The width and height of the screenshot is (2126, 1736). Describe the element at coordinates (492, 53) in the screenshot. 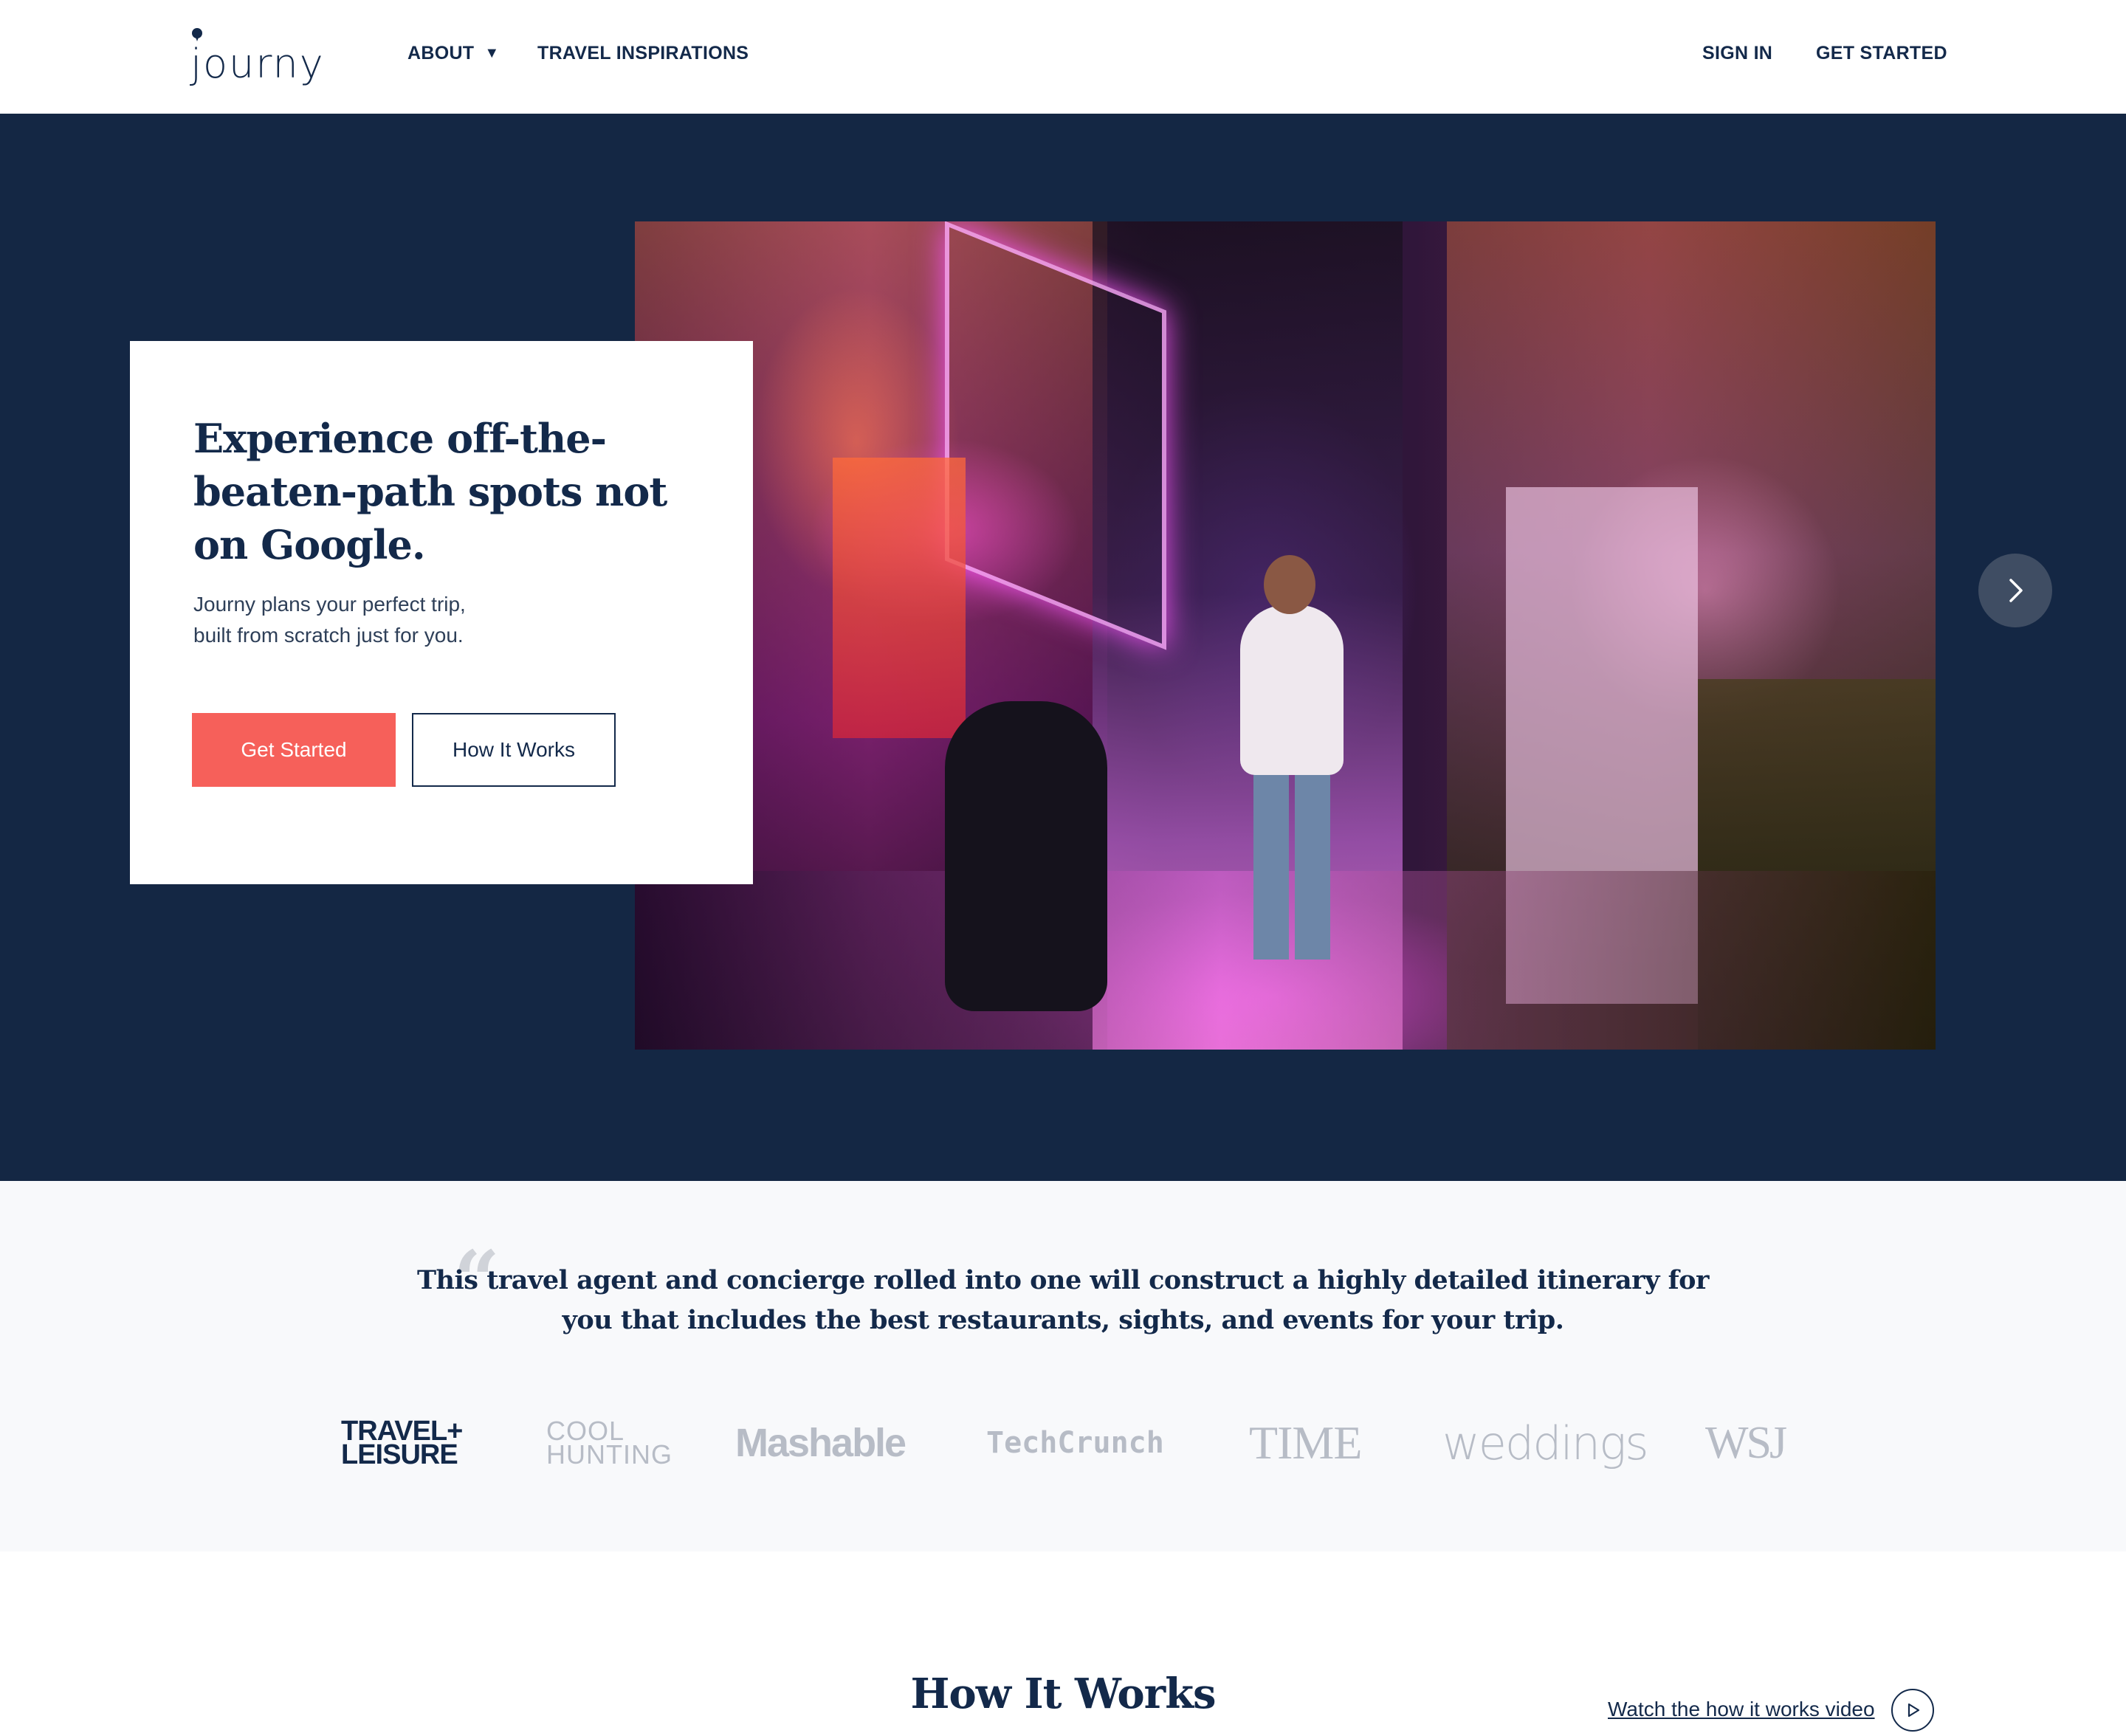

I see `caret-down-icon: ▼` at that location.